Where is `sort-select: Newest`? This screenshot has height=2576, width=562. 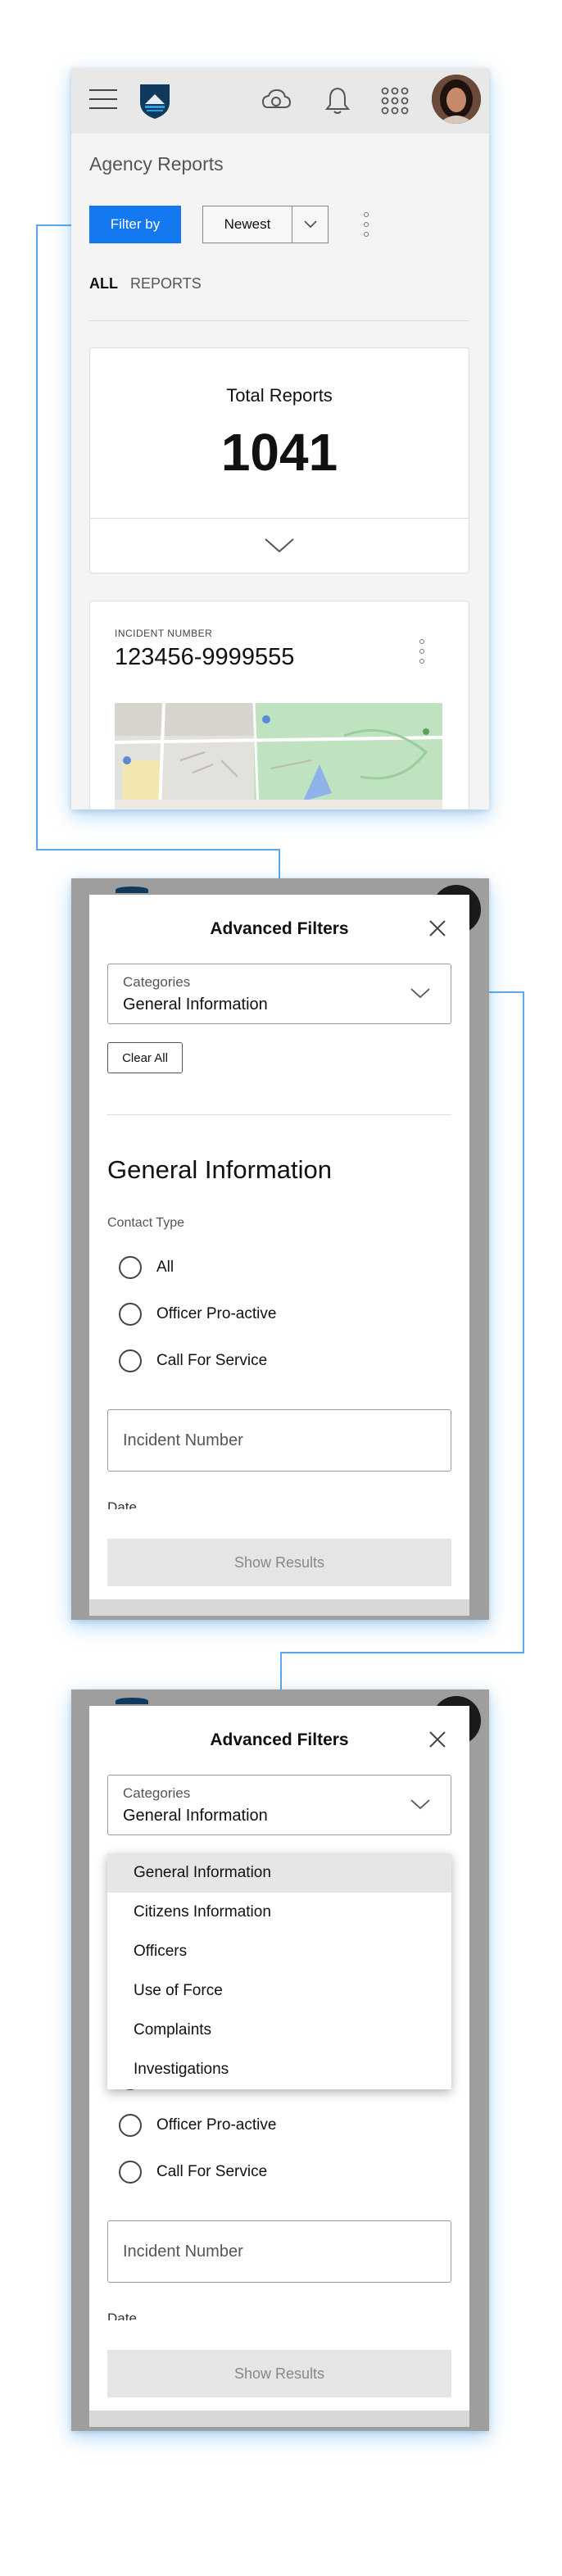
sort-select: Newest is located at coordinates (265, 224).